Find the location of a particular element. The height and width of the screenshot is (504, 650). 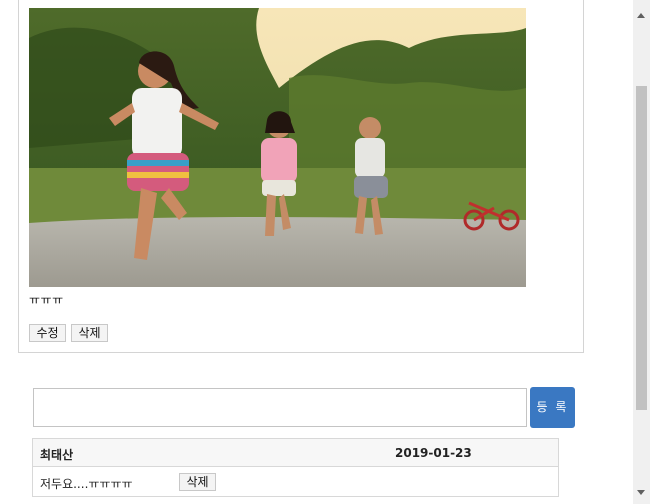

comment-delete-button: 삭제 is located at coordinates (197, 482).